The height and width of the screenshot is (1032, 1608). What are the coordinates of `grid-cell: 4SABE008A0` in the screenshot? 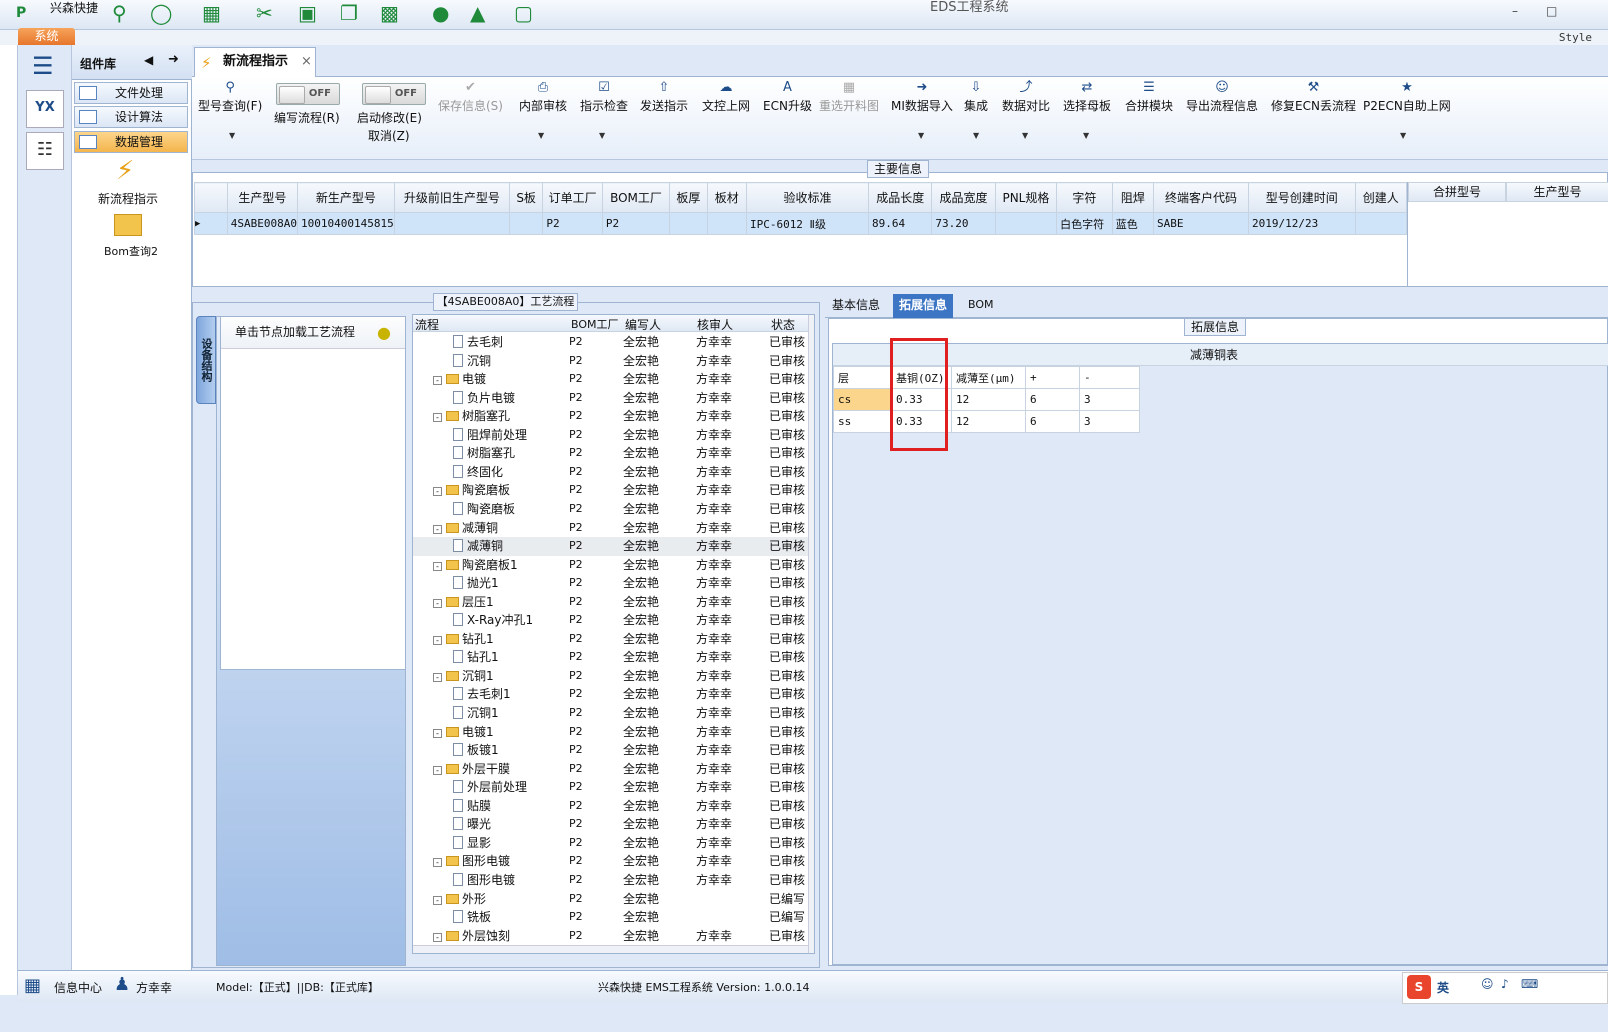 It's located at (262, 223).